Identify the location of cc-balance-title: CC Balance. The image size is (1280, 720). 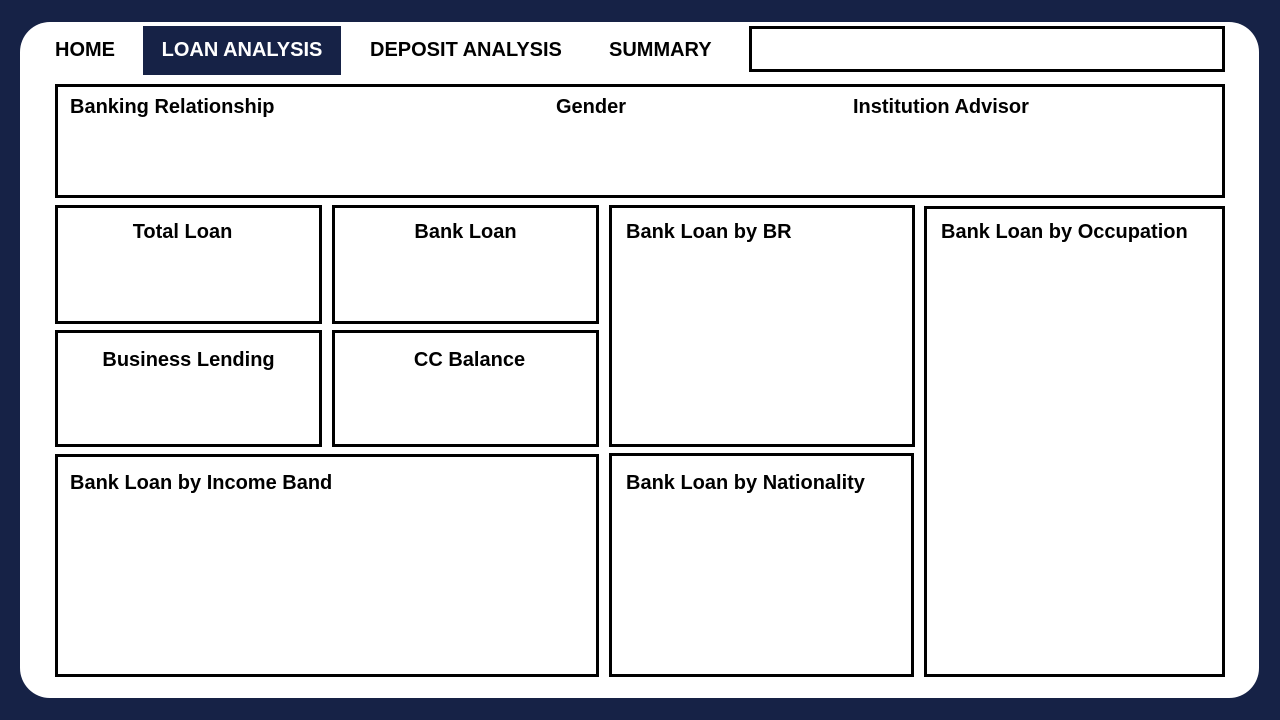
(469, 360).